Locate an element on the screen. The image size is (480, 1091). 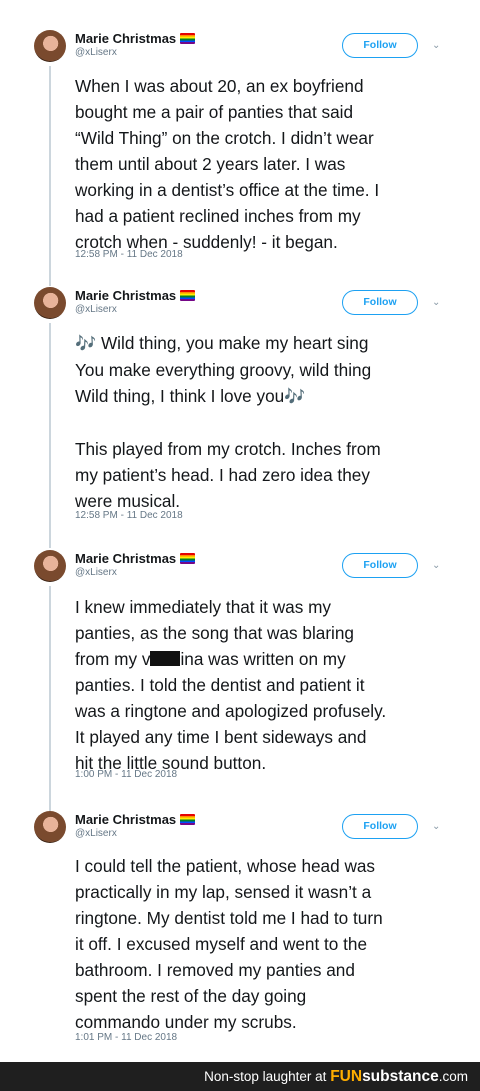
tweet-line: it off. I excused myself and went to the is located at coordinates (221, 944).